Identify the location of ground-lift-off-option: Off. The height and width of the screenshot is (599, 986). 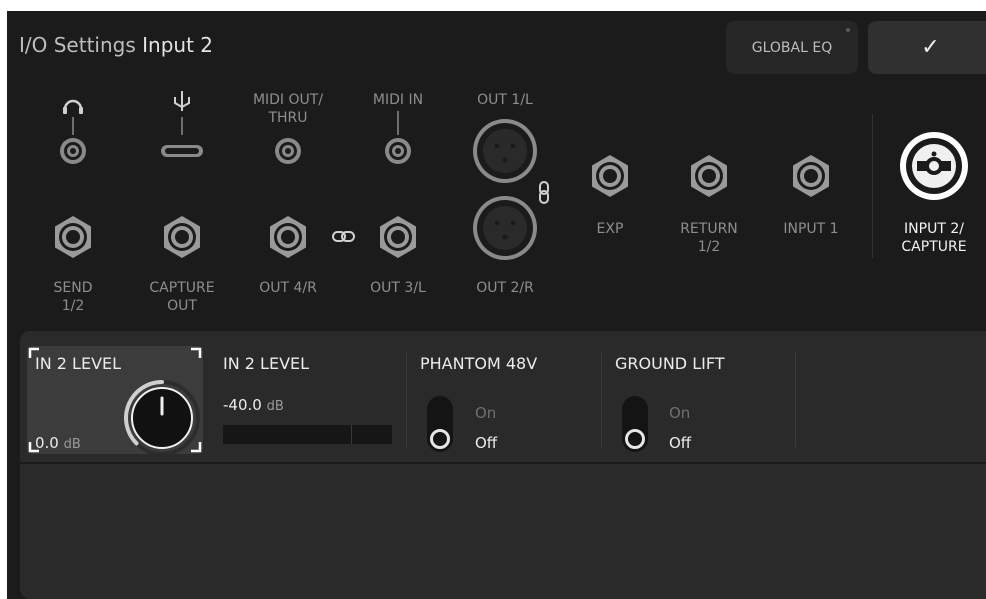
(680, 443).